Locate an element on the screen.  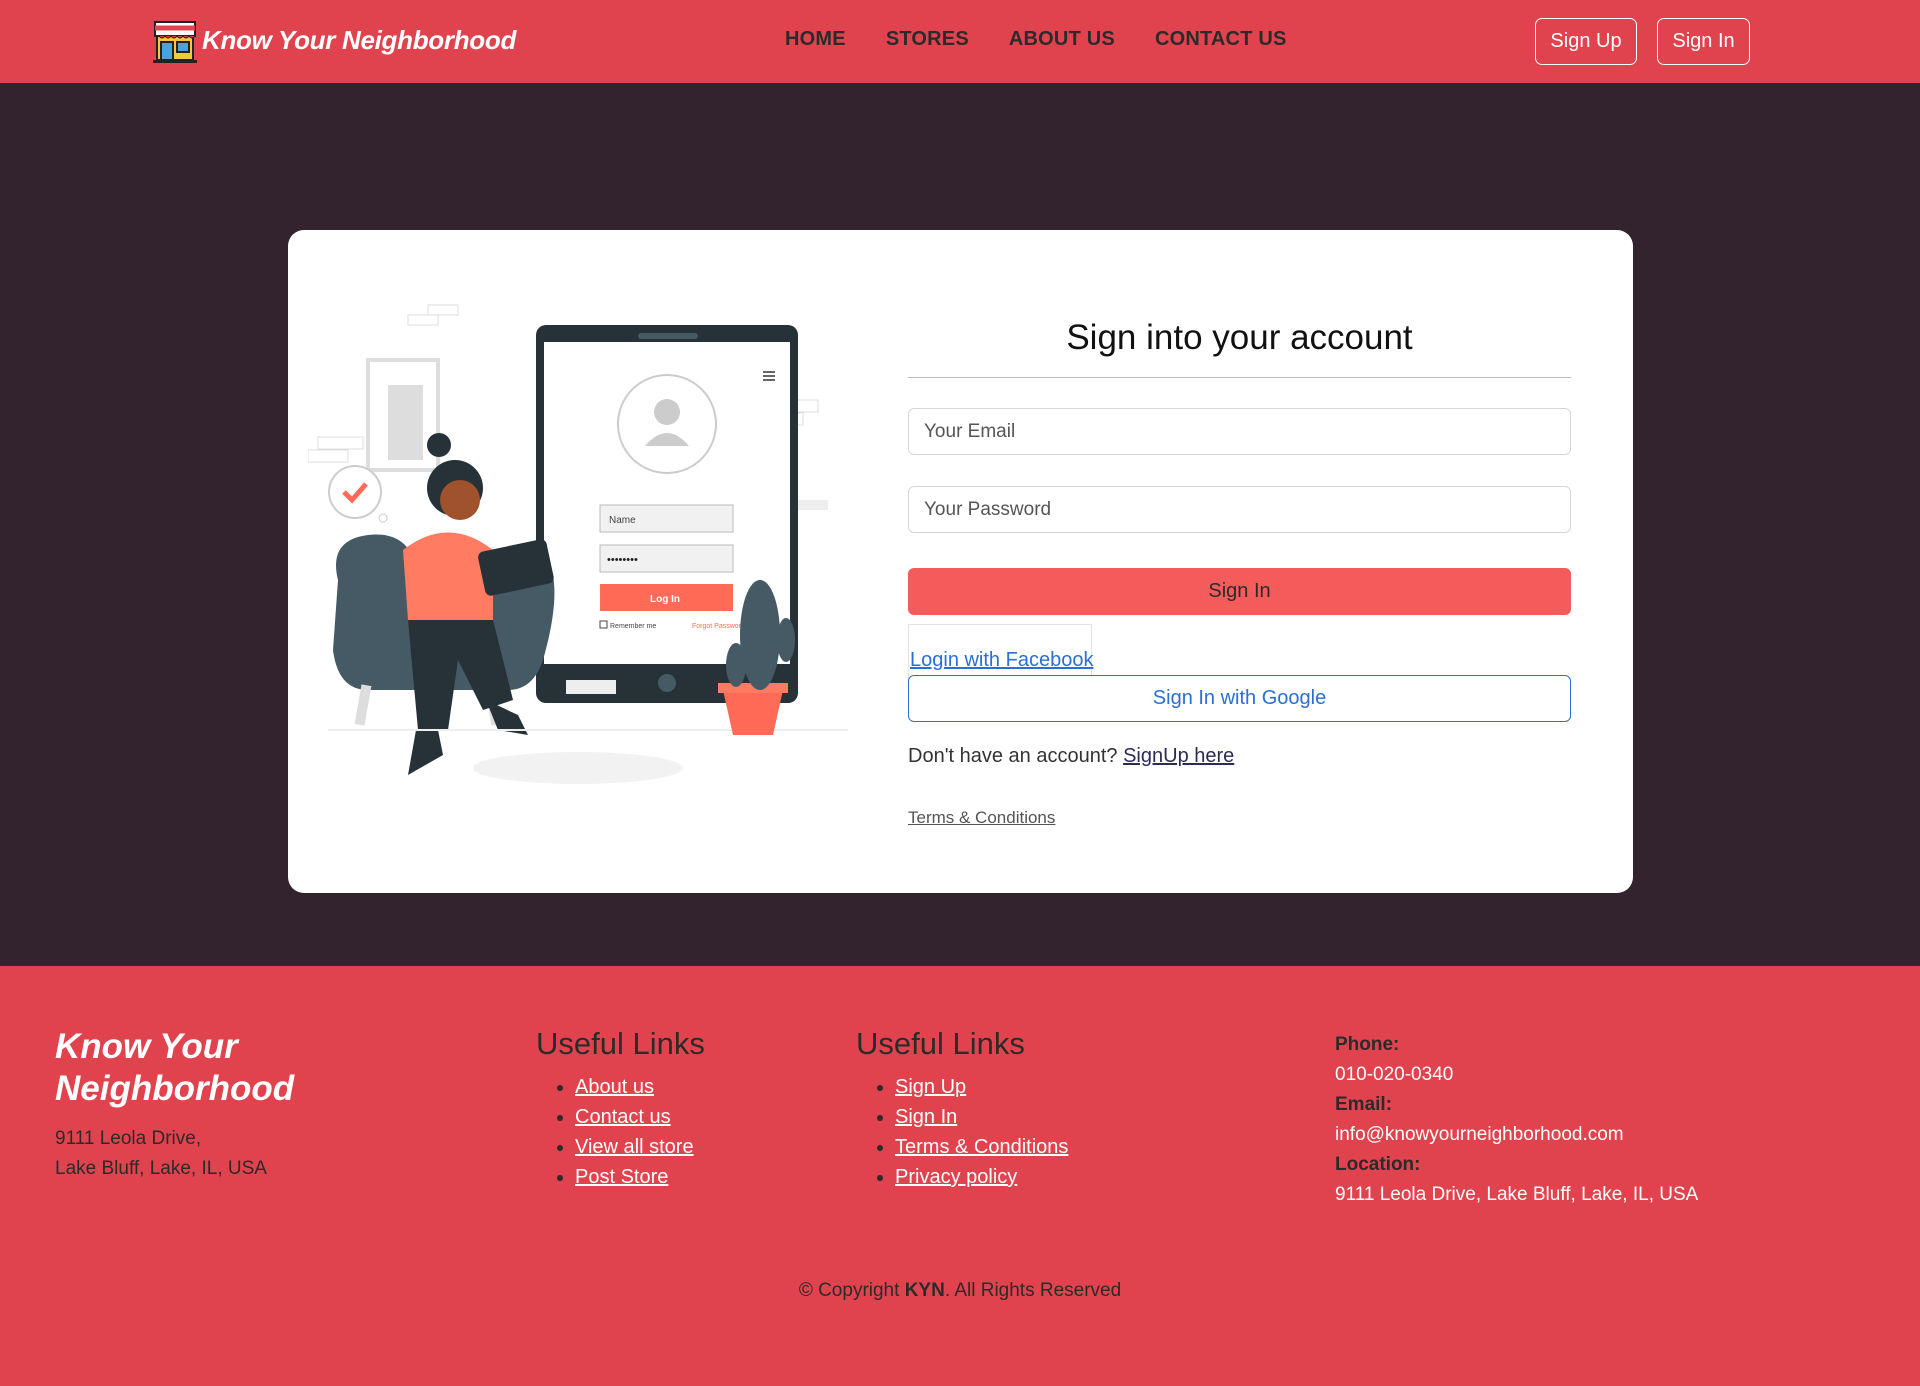
brand: Know Your Neighborhood is located at coordinates (334, 40).